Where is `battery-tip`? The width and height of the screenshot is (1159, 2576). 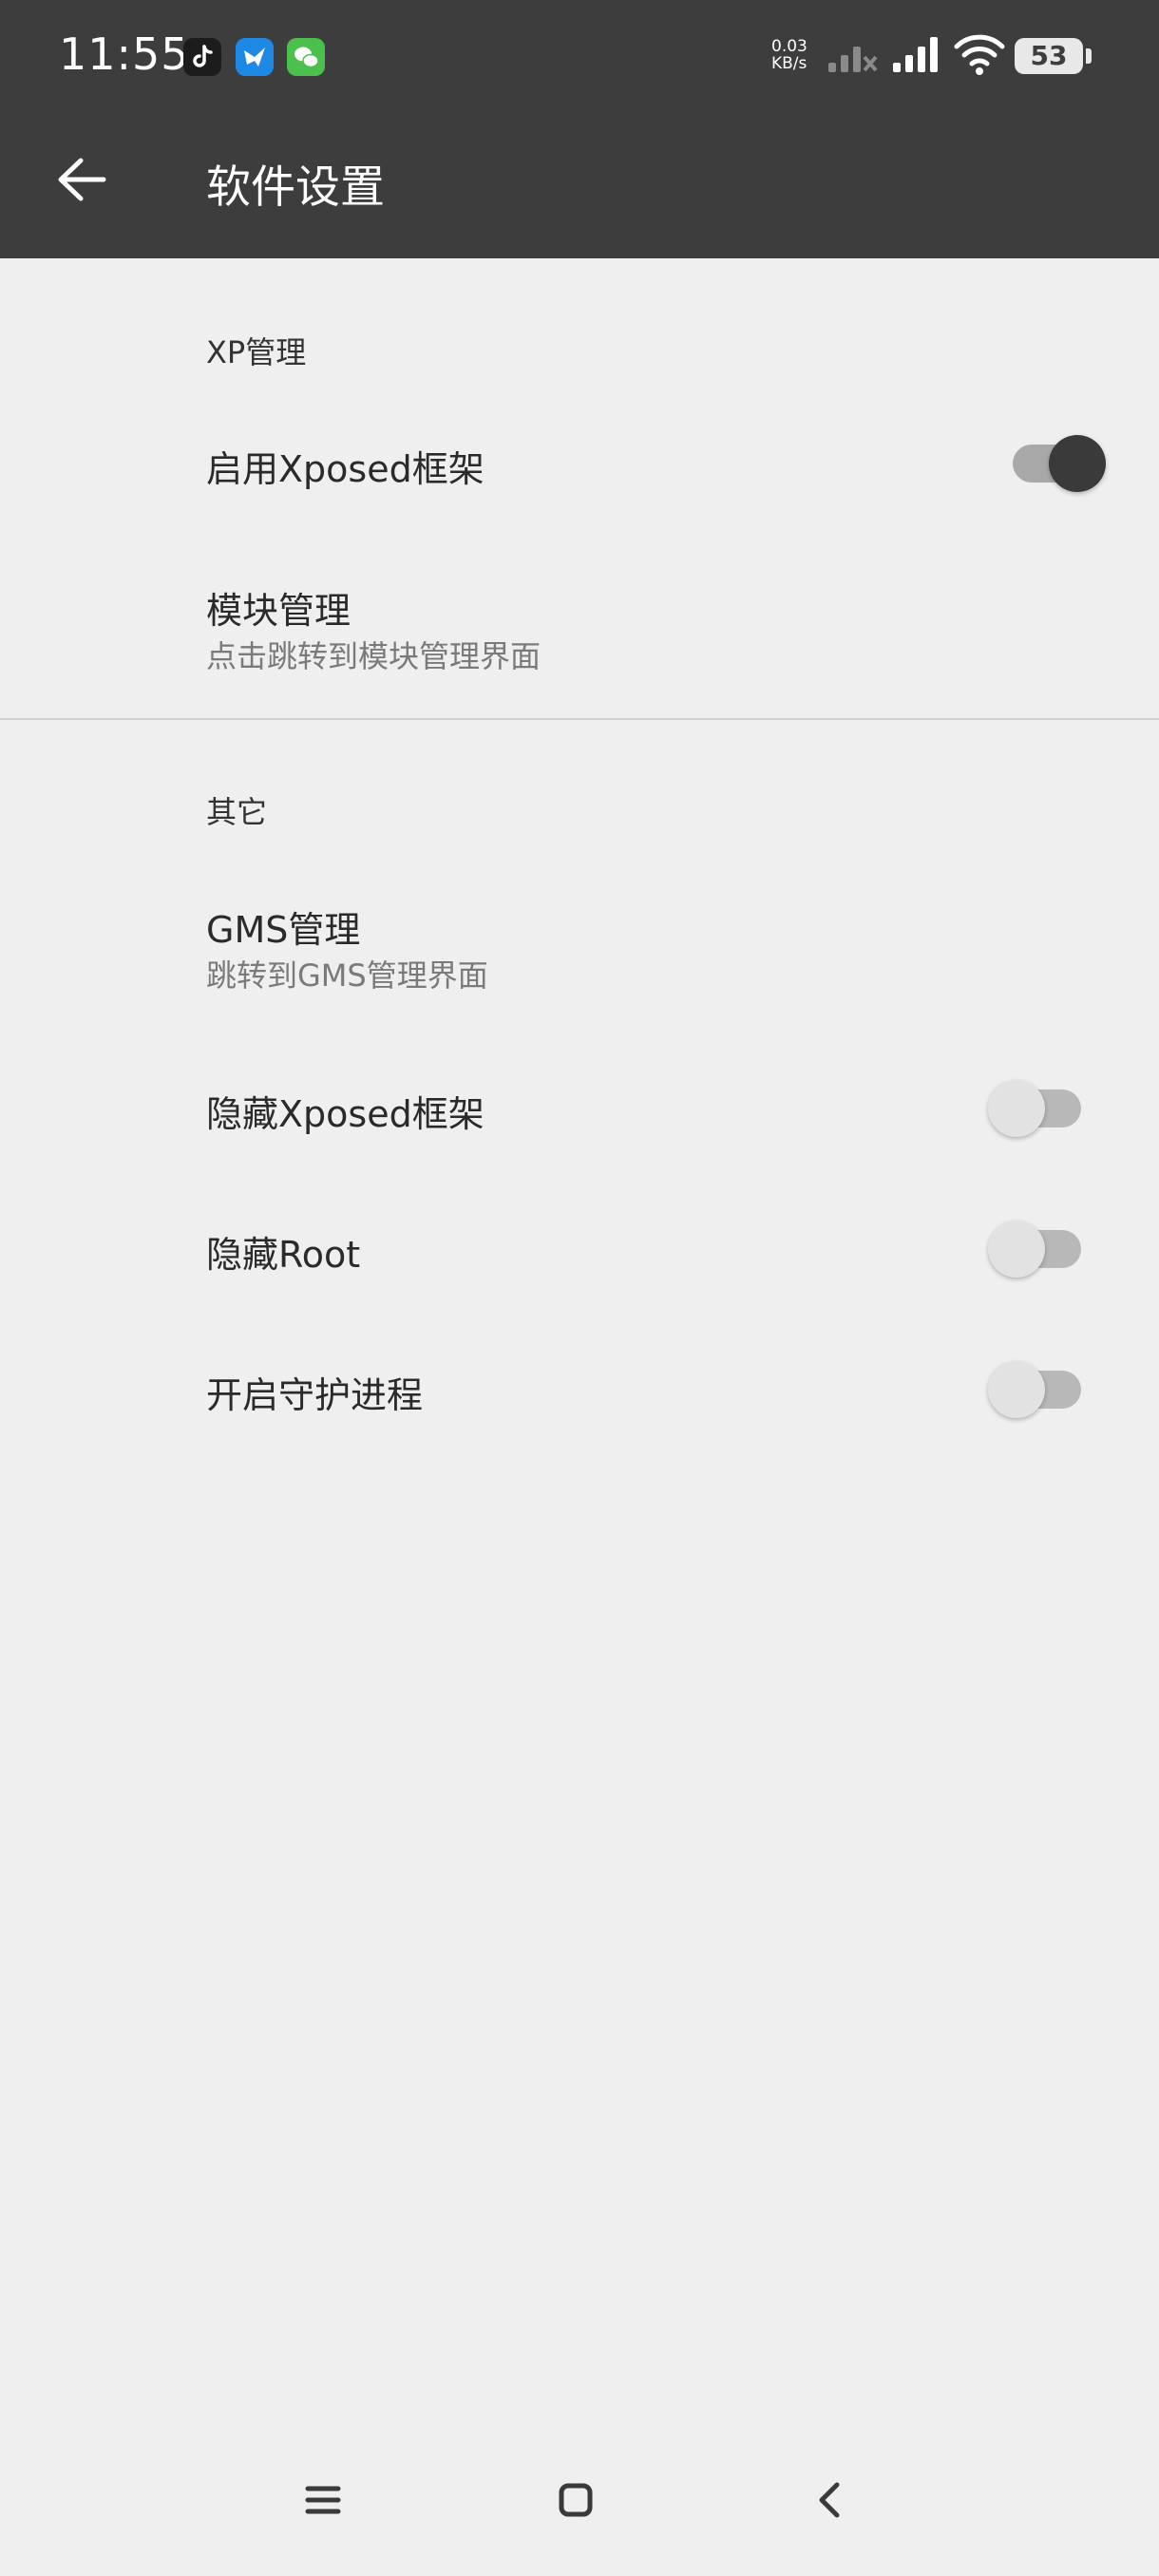
battery-tip is located at coordinates (1089, 56).